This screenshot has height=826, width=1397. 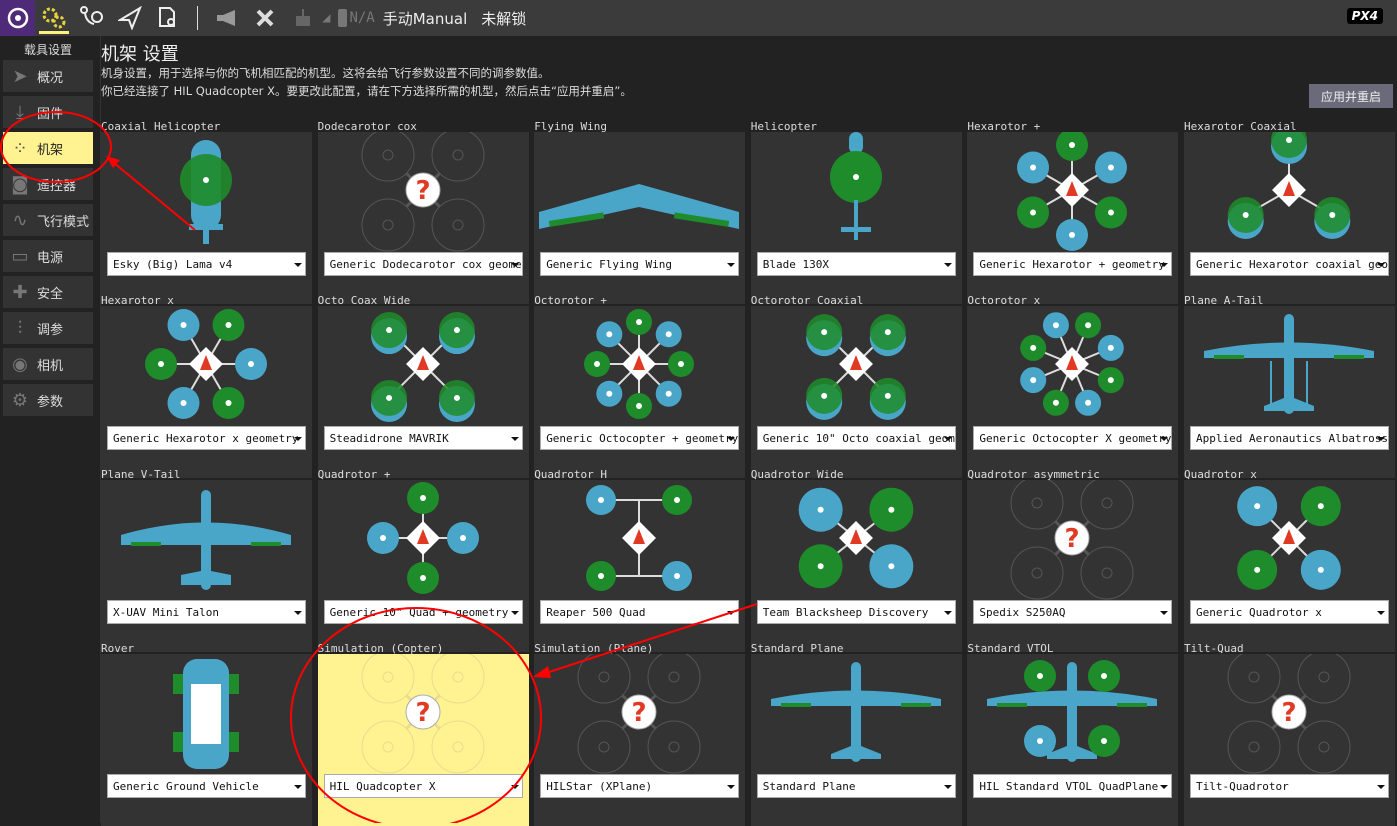 I want to click on airframe-heli-icon, so click(x=855, y=186).